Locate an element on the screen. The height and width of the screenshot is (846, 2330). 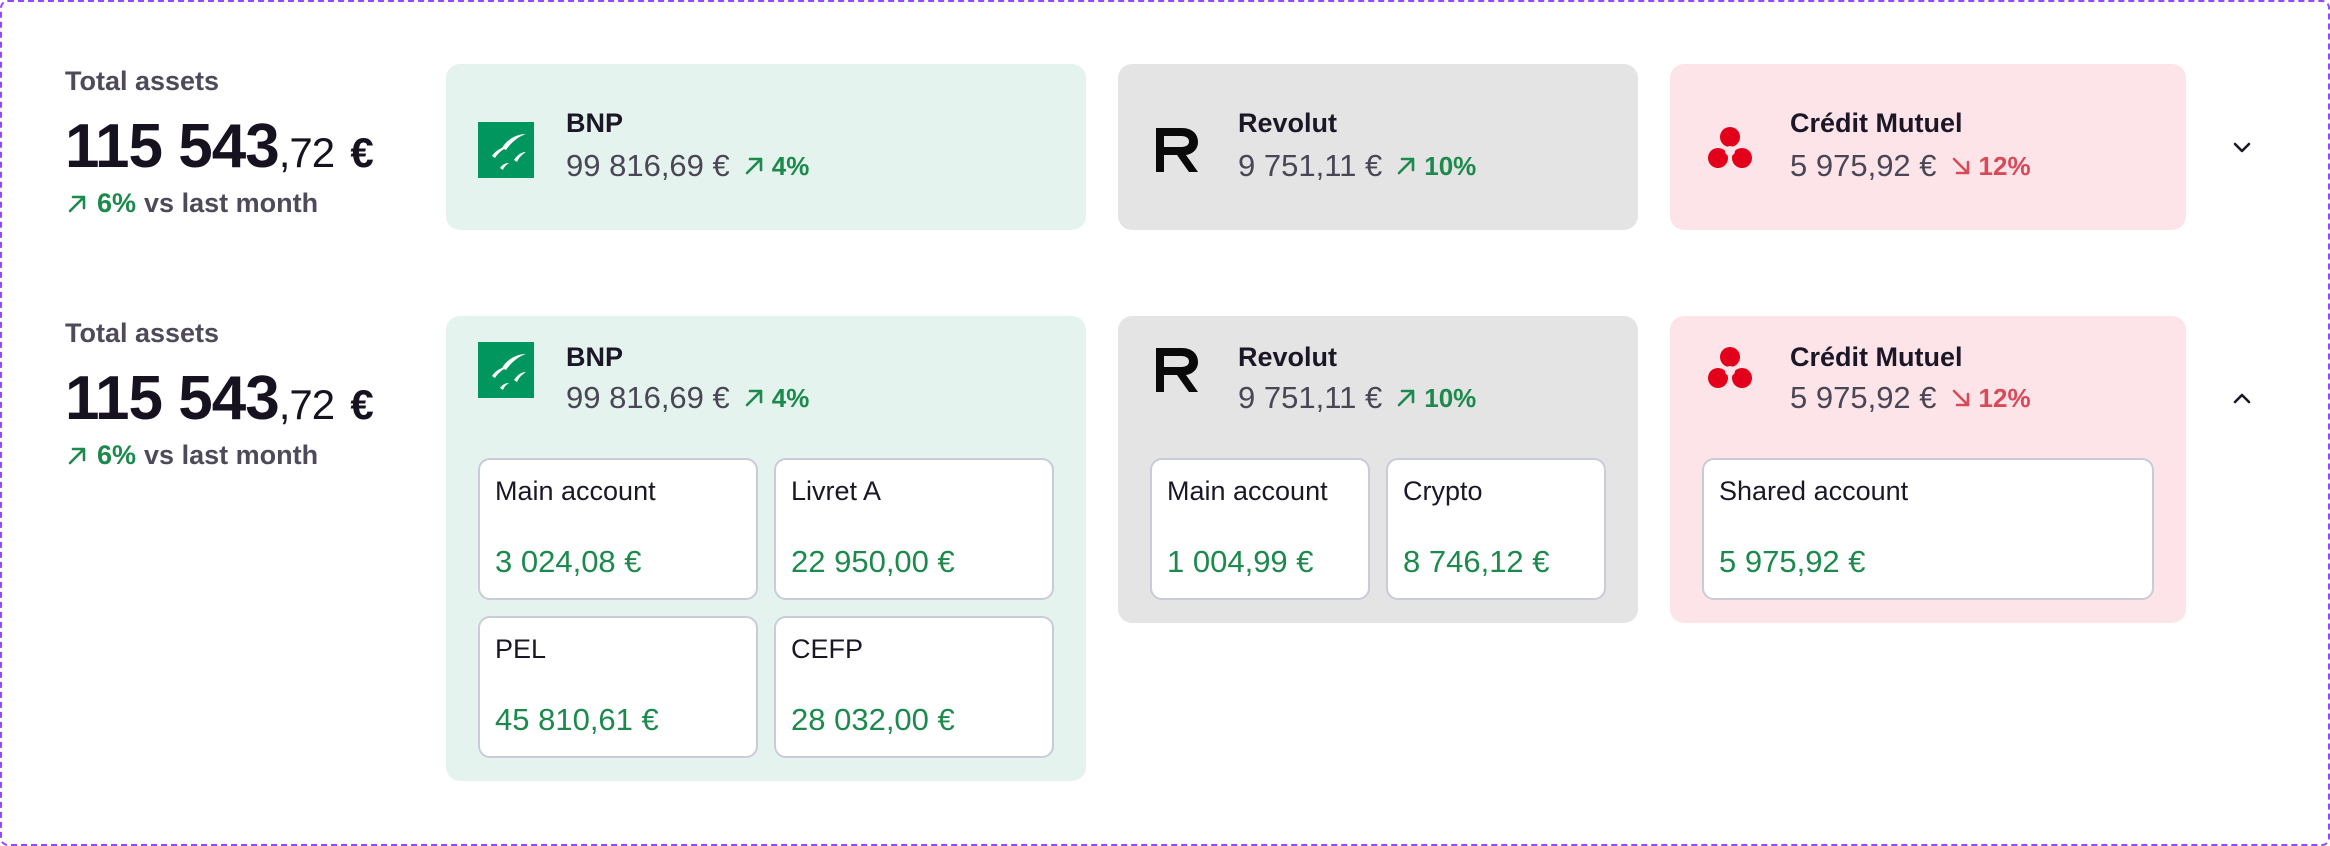
account-name: Shared account is located at coordinates (1814, 491).